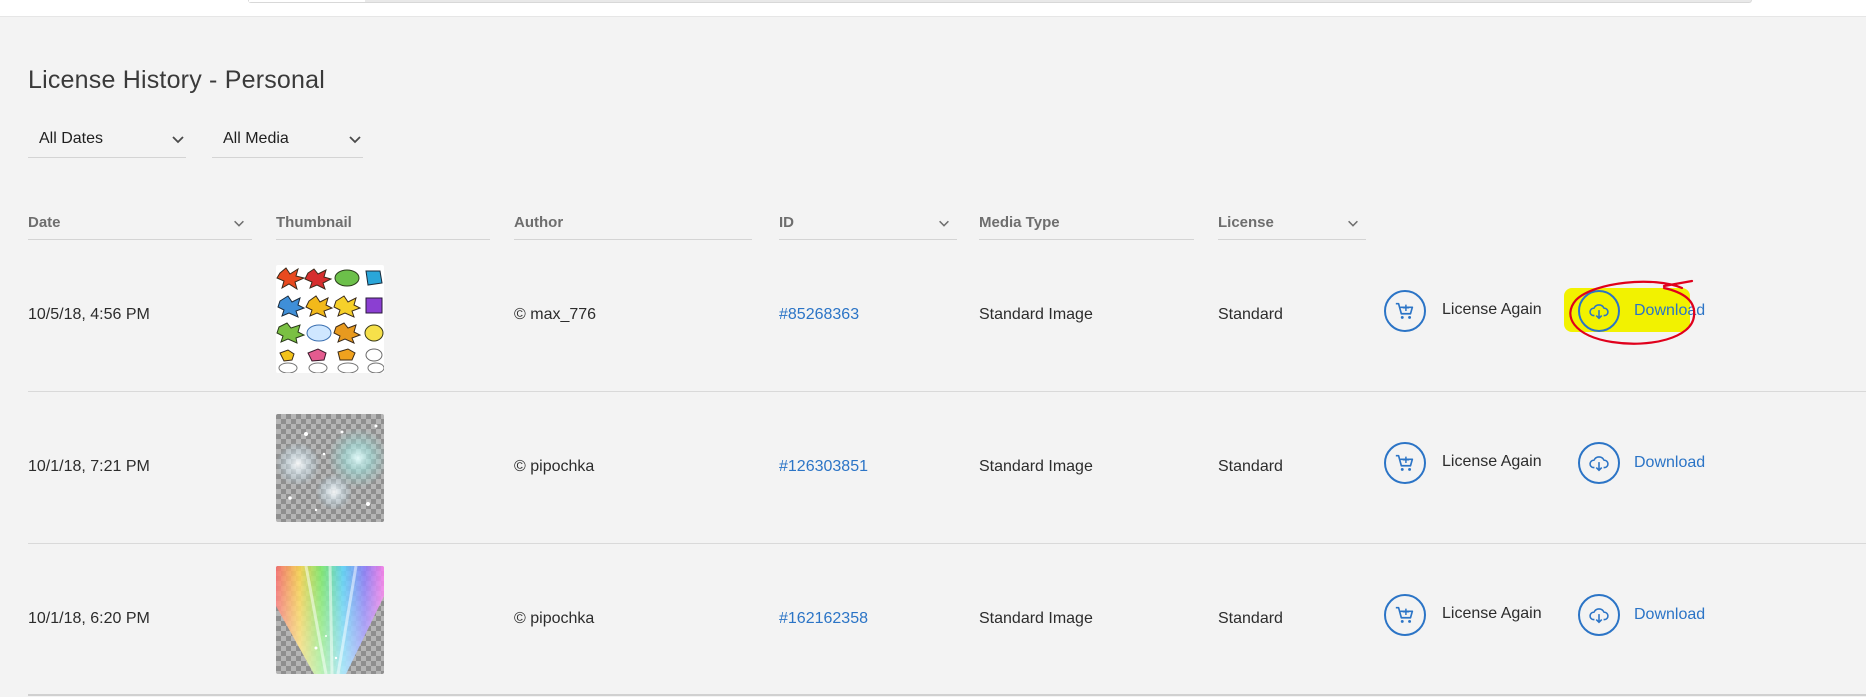 This screenshot has width=1866, height=697. Describe the element at coordinates (307, 1) in the screenshot. I see `search-bar-segment` at that location.